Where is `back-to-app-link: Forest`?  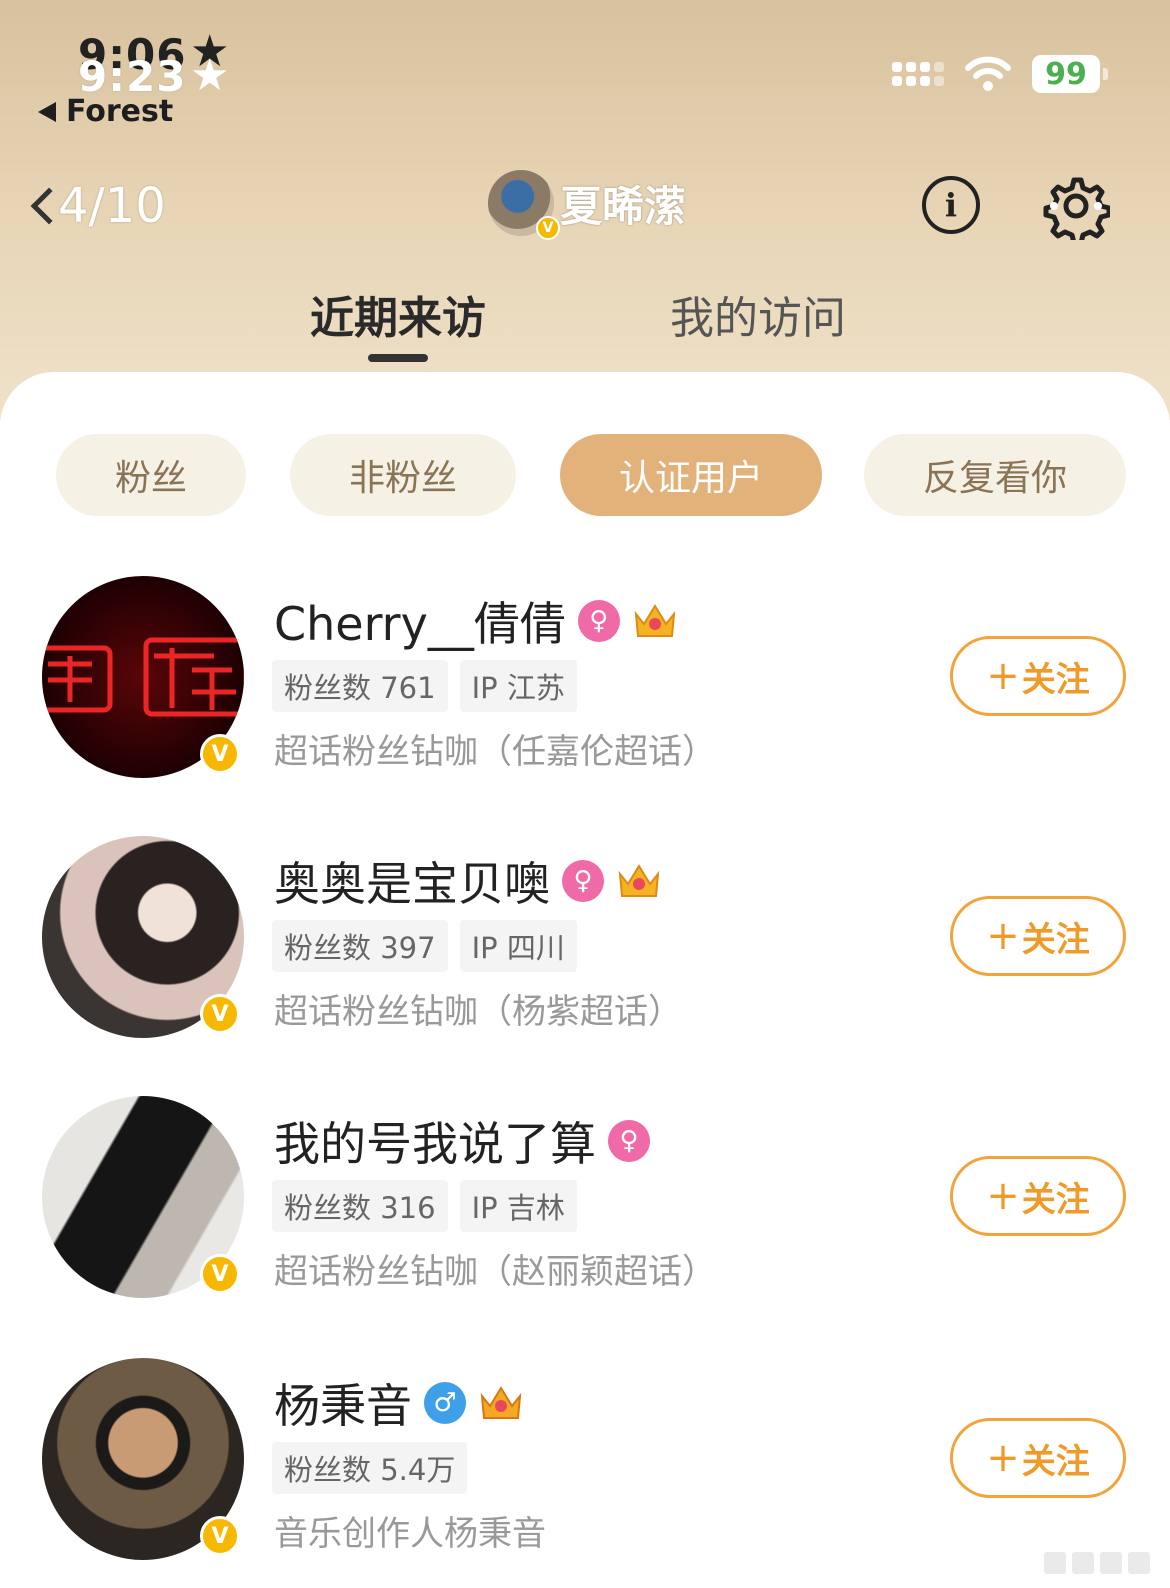 back-to-app-link: Forest is located at coordinates (105, 111).